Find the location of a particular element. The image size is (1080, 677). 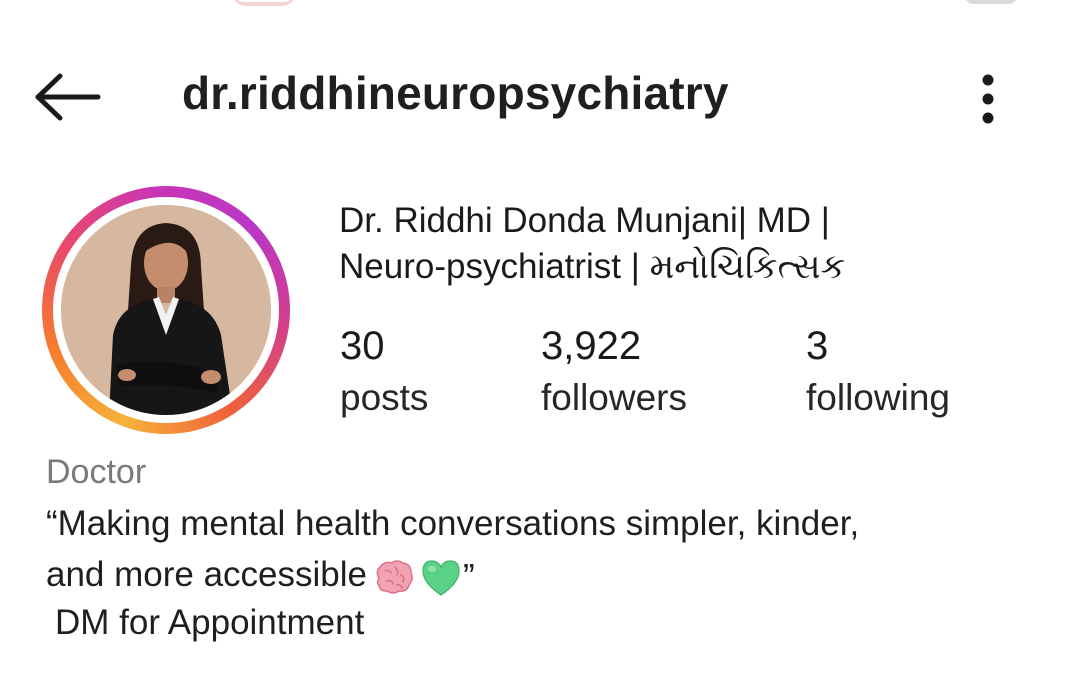

profile-username: dr.riddhineuropsychiatry is located at coordinates (455, 93).